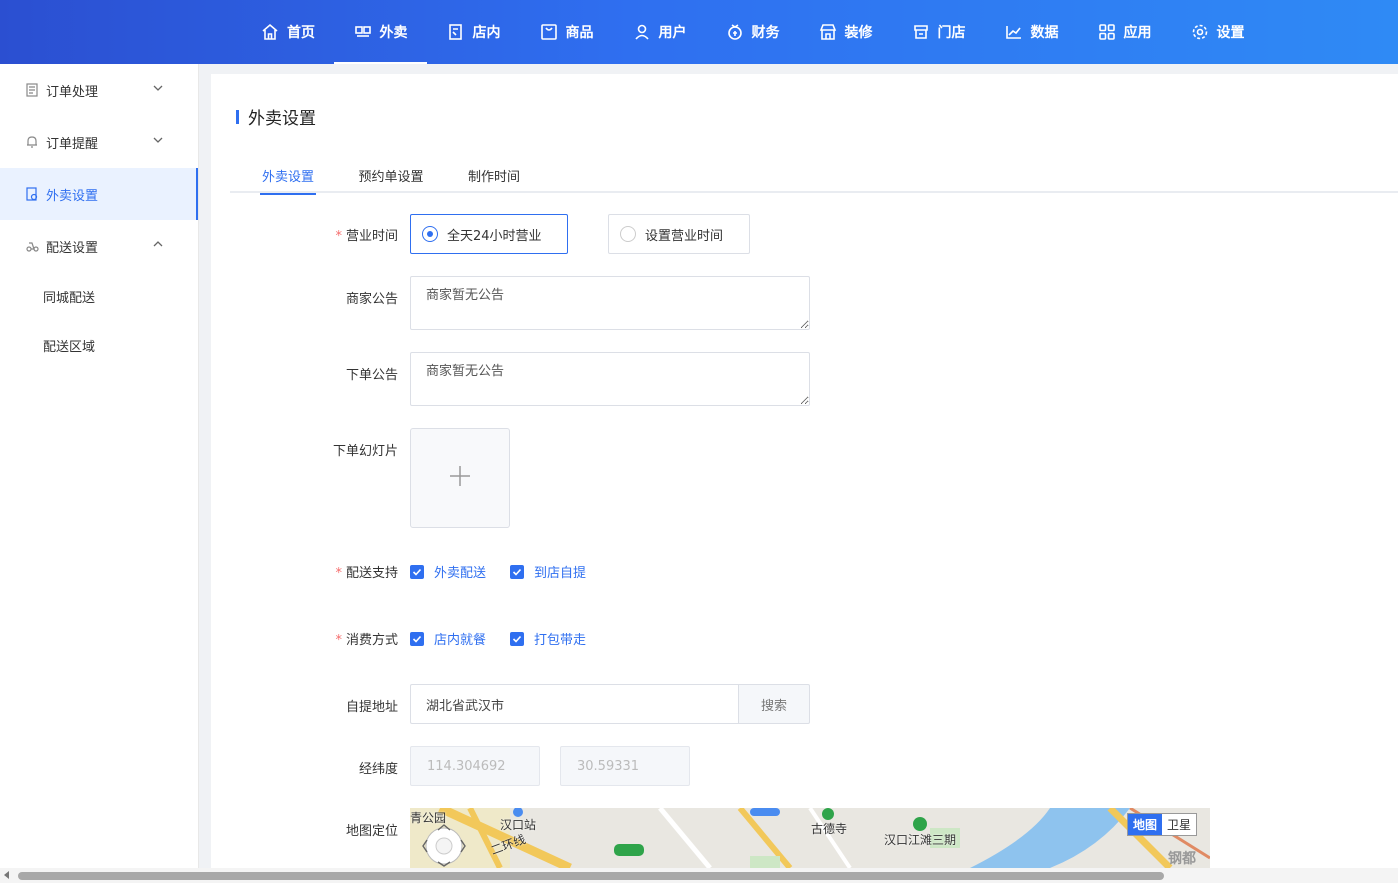 The height and width of the screenshot is (883, 1398). I want to click on top-navigation-bar: 首页 外卖 店内 商品 用户 财务 装修 门店 数据 应用 设置, so click(699, 32).